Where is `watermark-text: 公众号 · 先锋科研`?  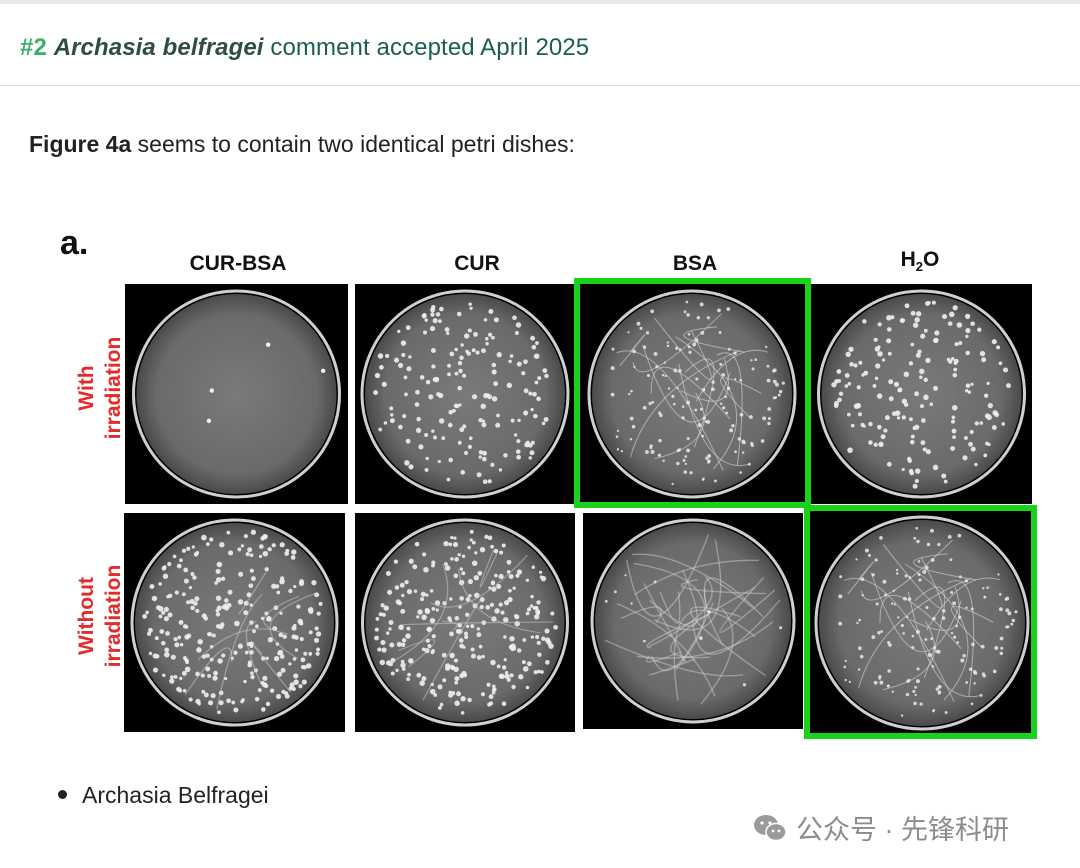 watermark-text: 公众号 · 先锋科研 is located at coordinates (902, 830).